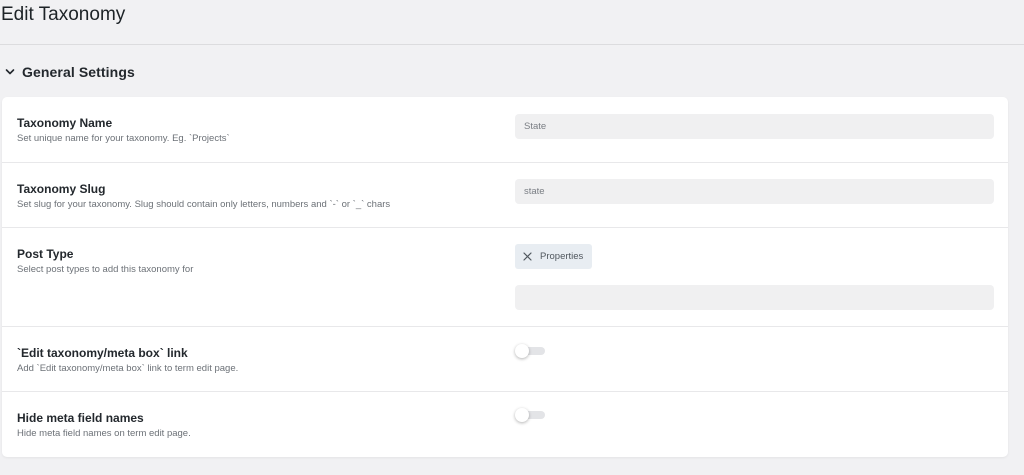 The image size is (1024, 475). What do you see at coordinates (63, 14) in the screenshot?
I see `page-title: Edit Taxonomy` at bounding box center [63, 14].